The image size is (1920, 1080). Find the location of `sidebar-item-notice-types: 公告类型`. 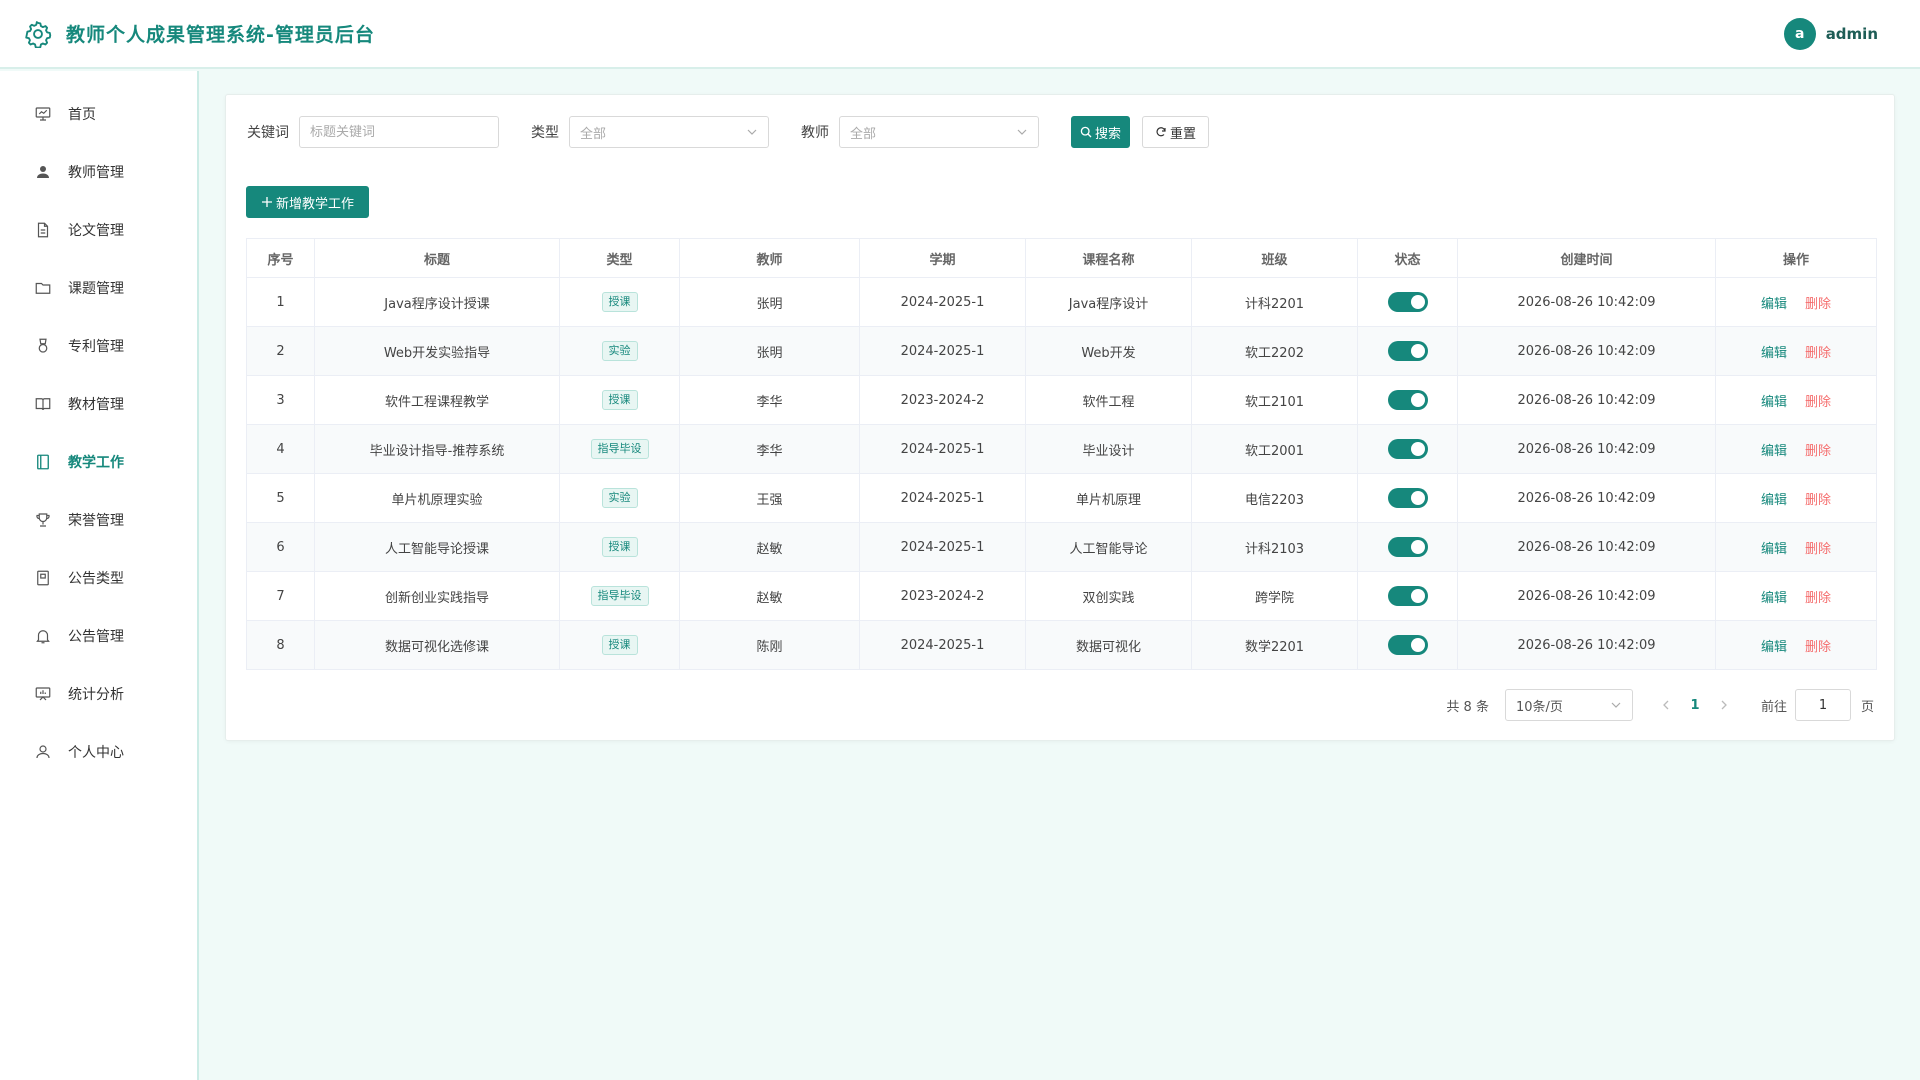

sidebar-item-notice-types: 公告类型 is located at coordinates (98, 578).